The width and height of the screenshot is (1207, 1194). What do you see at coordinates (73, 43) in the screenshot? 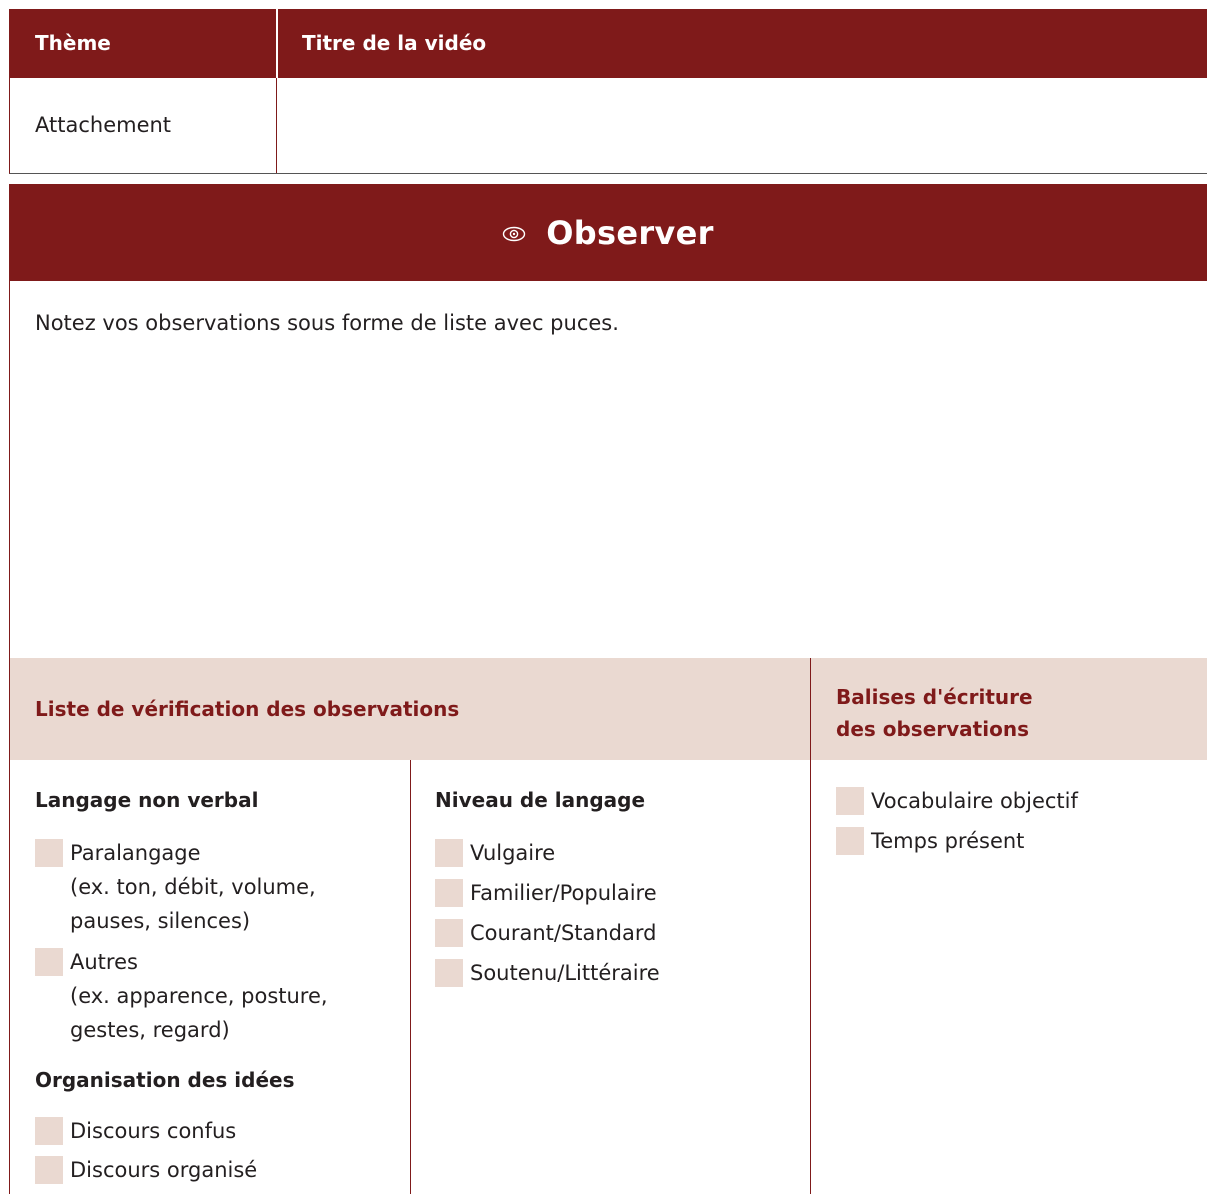
I see `theme-header: Thème` at bounding box center [73, 43].